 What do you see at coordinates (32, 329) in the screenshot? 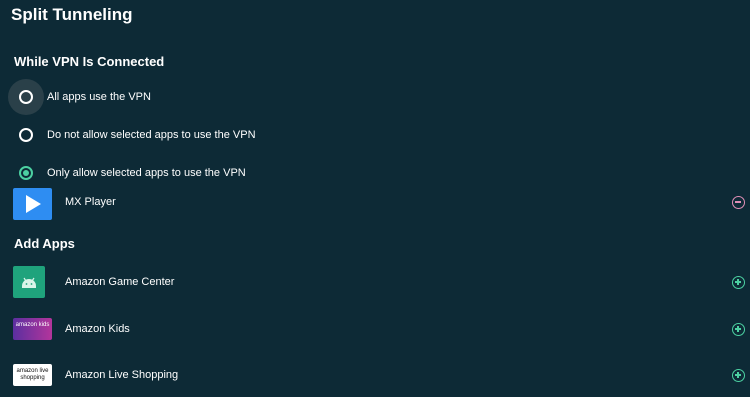
I see `amazon-kids-icon: amazon kids` at bounding box center [32, 329].